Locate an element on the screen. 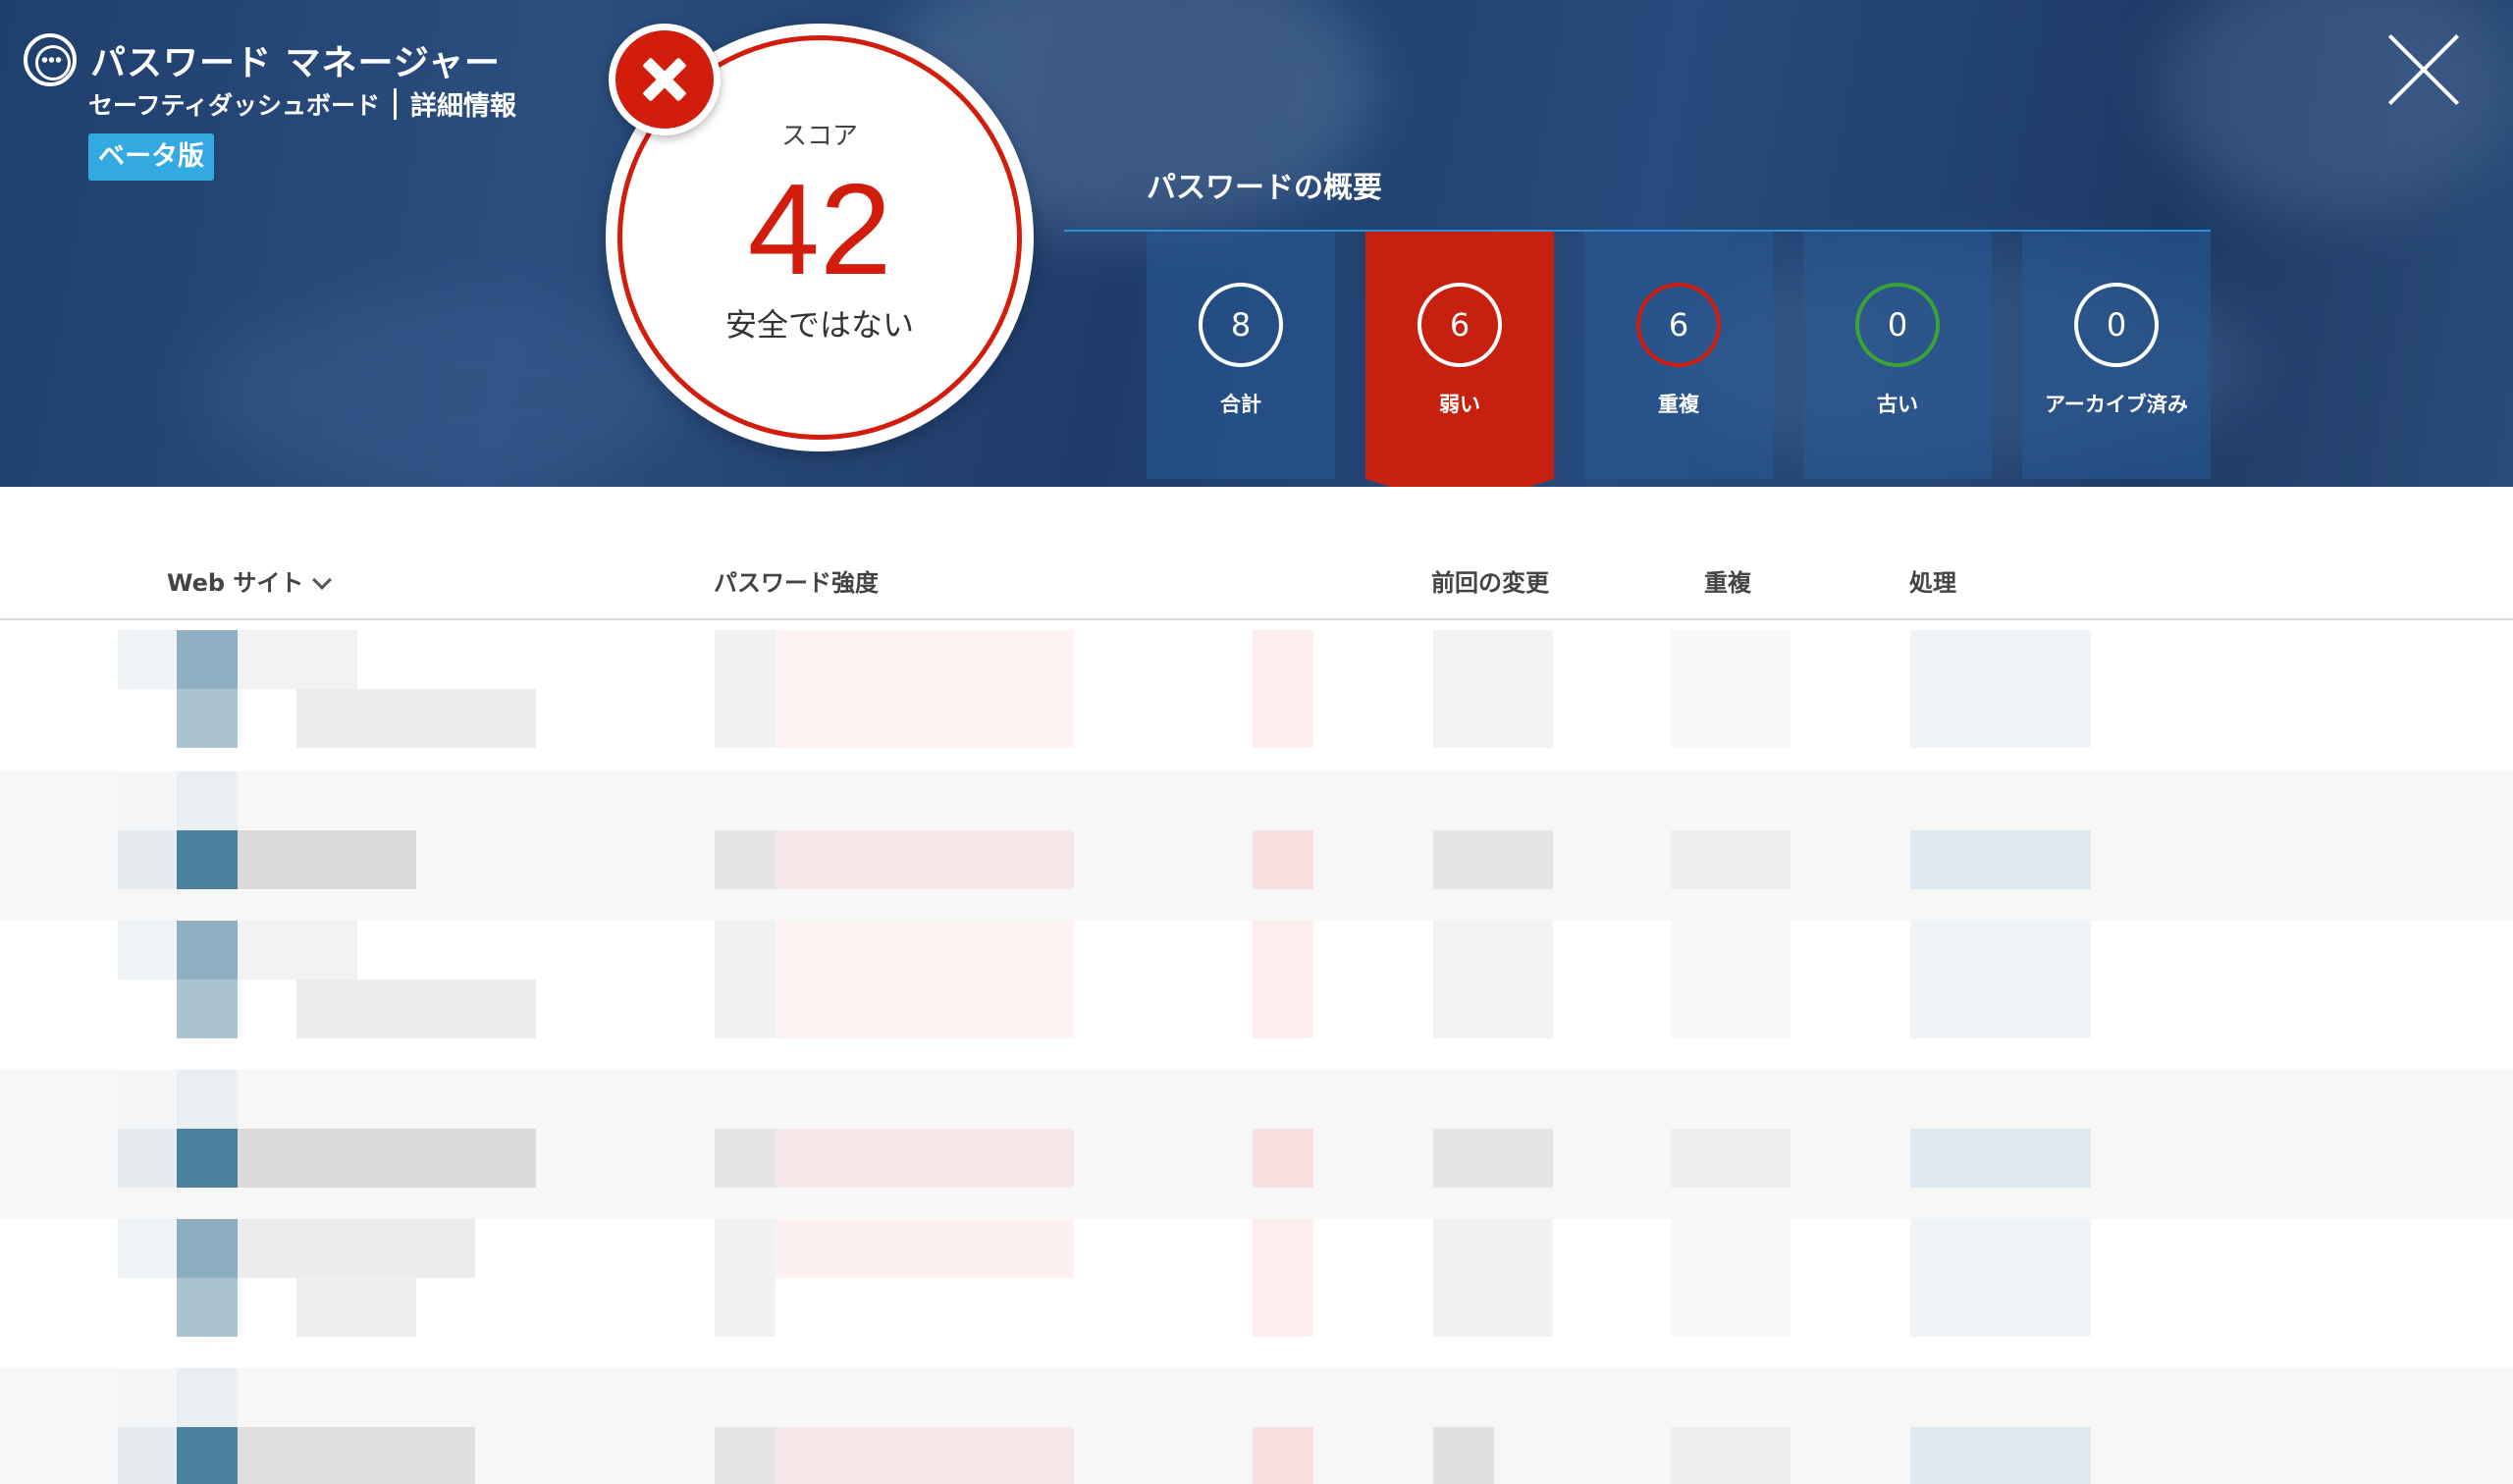 The image size is (2513, 1484). beta-badge: ベータ版 is located at coordinates (151, 157).